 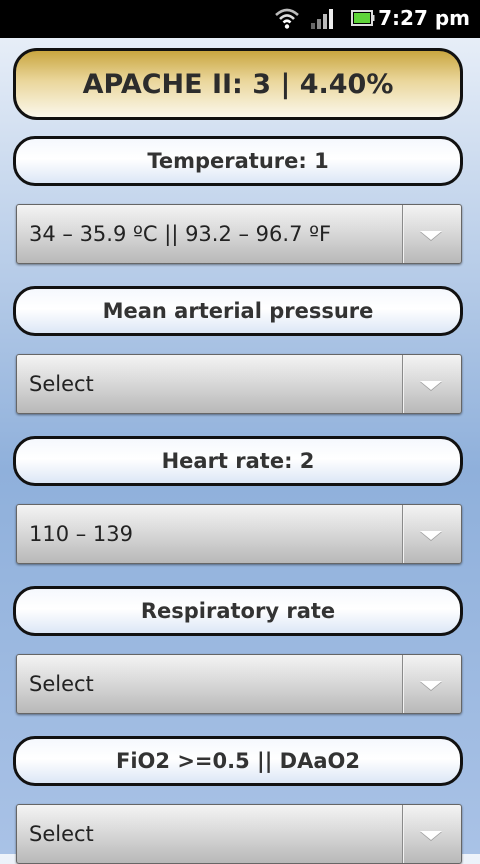 What do you see at coordinates (61, 384) in the screenshot?
I see `mean-arterial-pressure-value: Select` at bounding box center [61, 384].